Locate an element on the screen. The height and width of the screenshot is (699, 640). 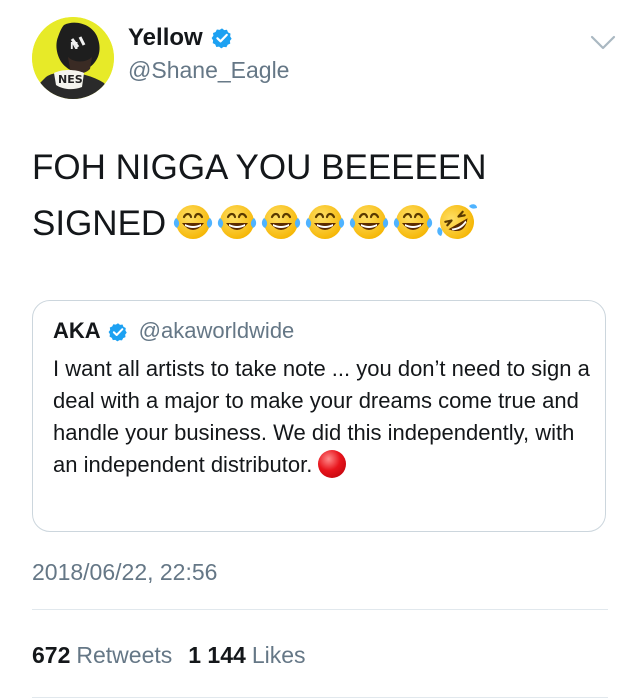
tweet-emoji-row is located at coordinates (325, 222).